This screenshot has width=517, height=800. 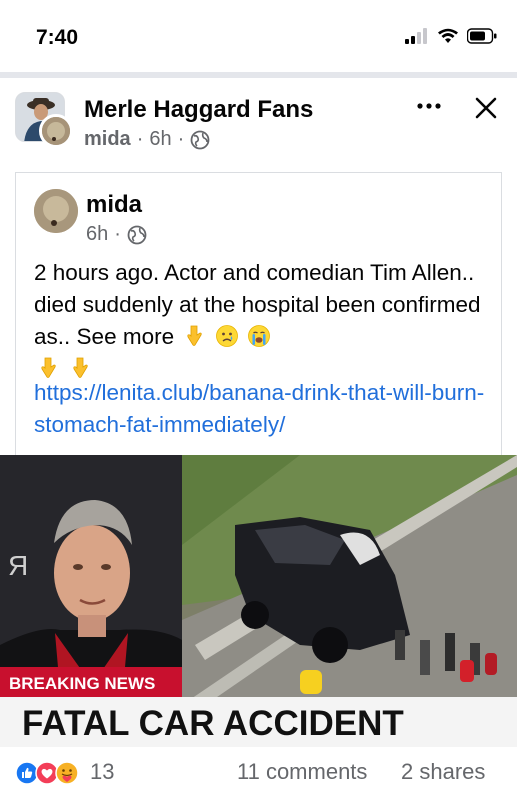 I want to click on care-icon, so click(x=67, y=773).